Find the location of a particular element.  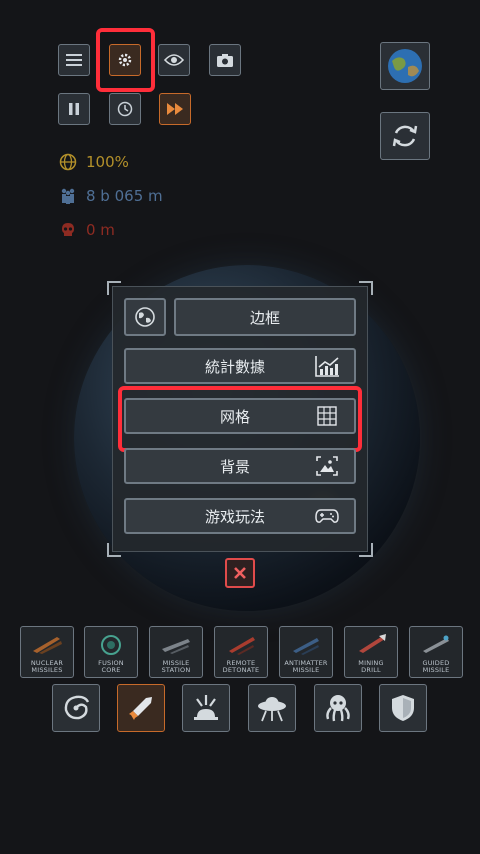

weapon-missile-station: MISSILE STATION is located at coordinates (176, 652).